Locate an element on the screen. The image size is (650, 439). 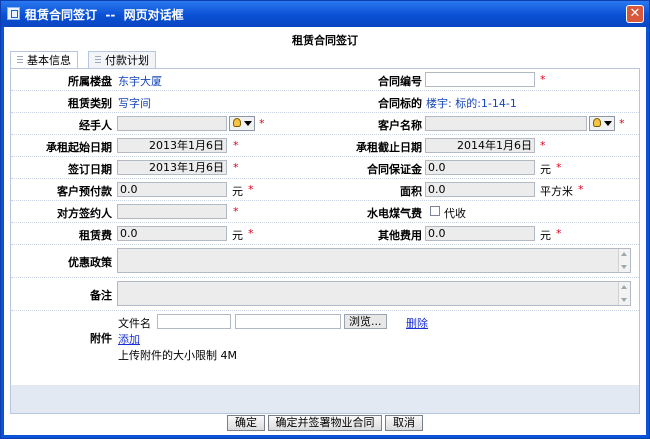
file-path-input is located at coordinates (288, 321).